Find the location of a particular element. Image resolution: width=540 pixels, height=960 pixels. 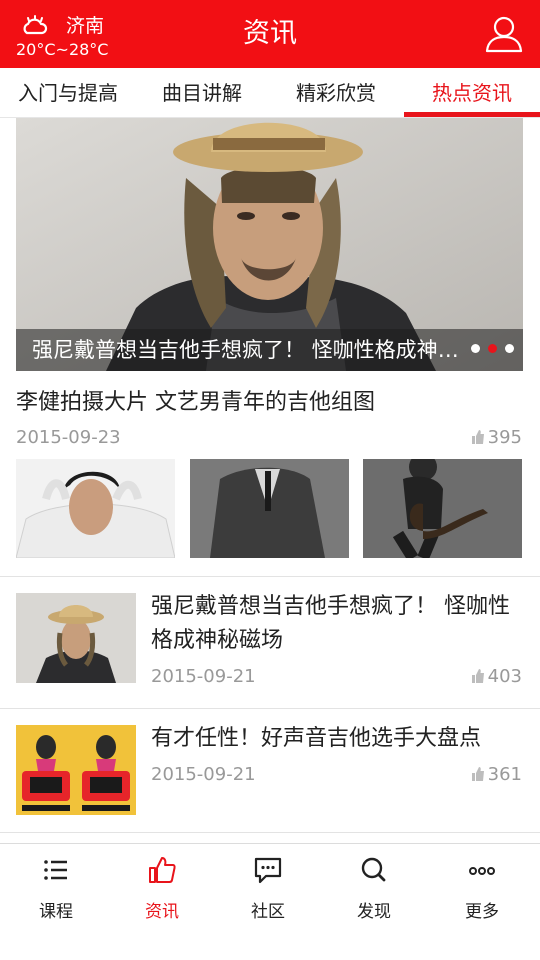

user-icon is located at coordinates (504, 34).